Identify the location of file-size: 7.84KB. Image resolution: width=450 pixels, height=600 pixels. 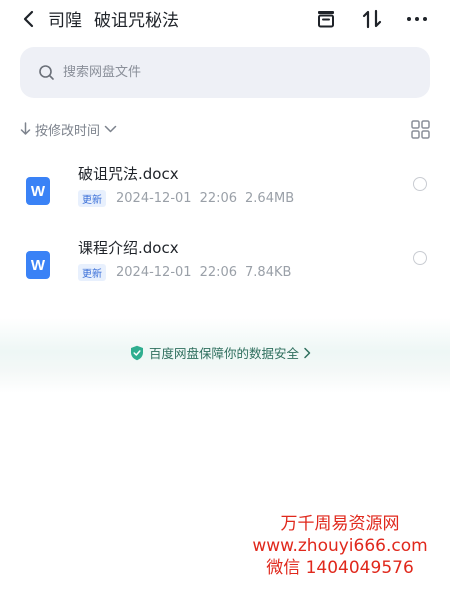
(268, 272).